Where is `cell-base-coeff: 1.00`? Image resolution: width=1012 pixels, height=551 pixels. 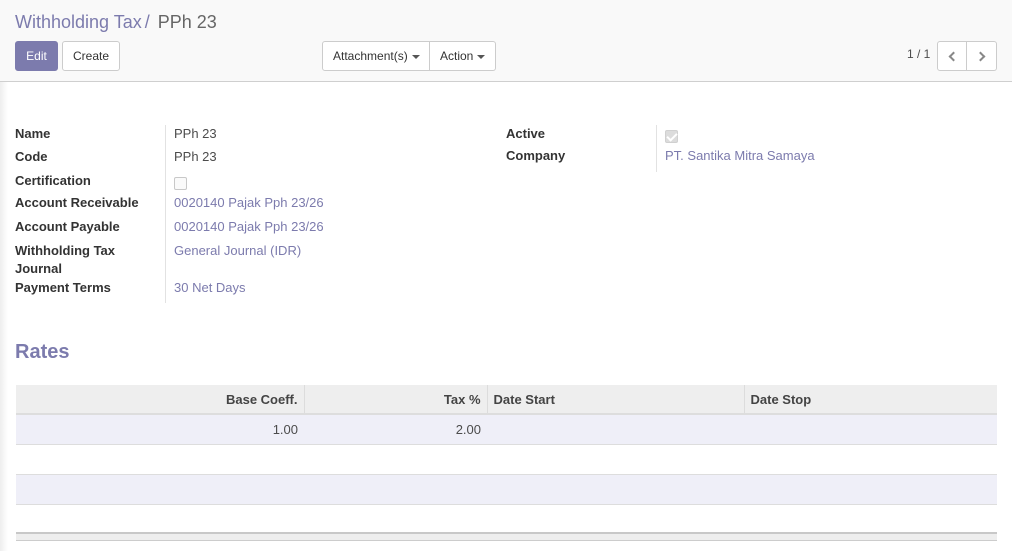 cell-base-coeff: 1.00 is located at coordinates (160, 429).